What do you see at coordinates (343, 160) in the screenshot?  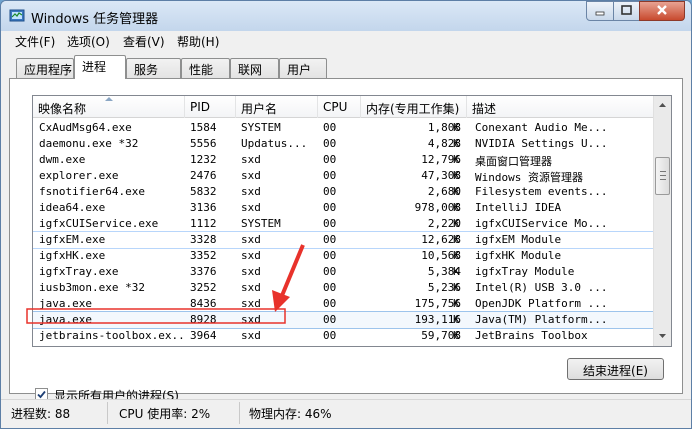 I see `table-row: dwm.exe 1232 sxd 00 12,796 K 桌面窗口管理器` at bounding box center [343, 160].